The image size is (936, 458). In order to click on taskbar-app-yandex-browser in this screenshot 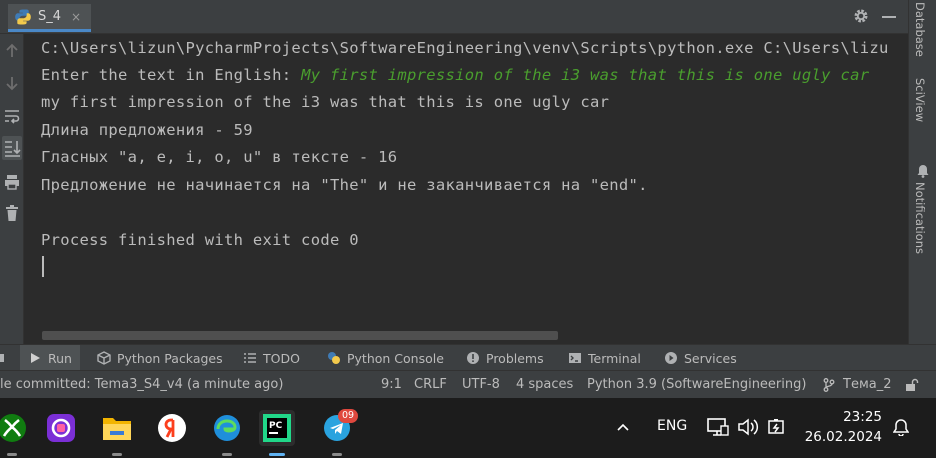, I will do `click(172, 428)`.